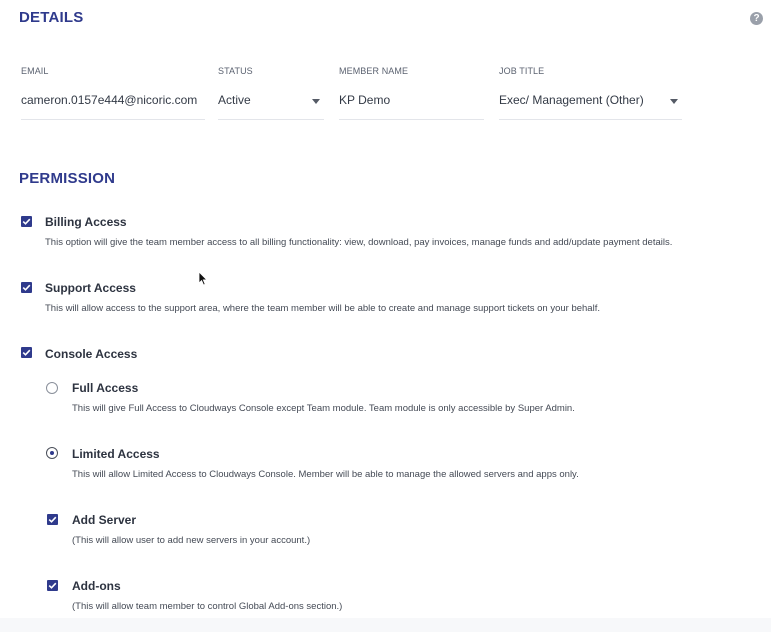  I want to click on status-value: Active, so click(234, 100).